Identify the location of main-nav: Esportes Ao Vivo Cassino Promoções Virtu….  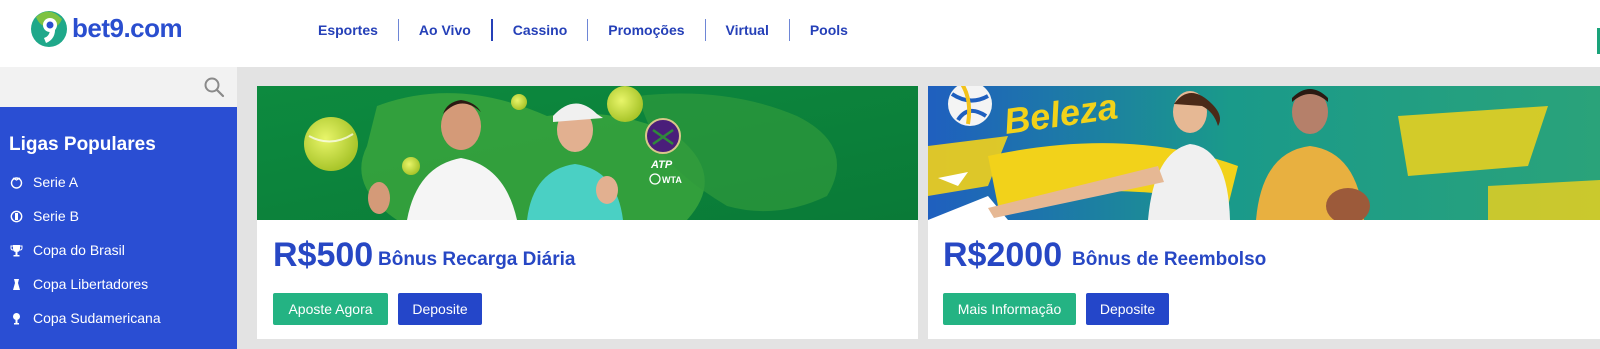
(583, 30).